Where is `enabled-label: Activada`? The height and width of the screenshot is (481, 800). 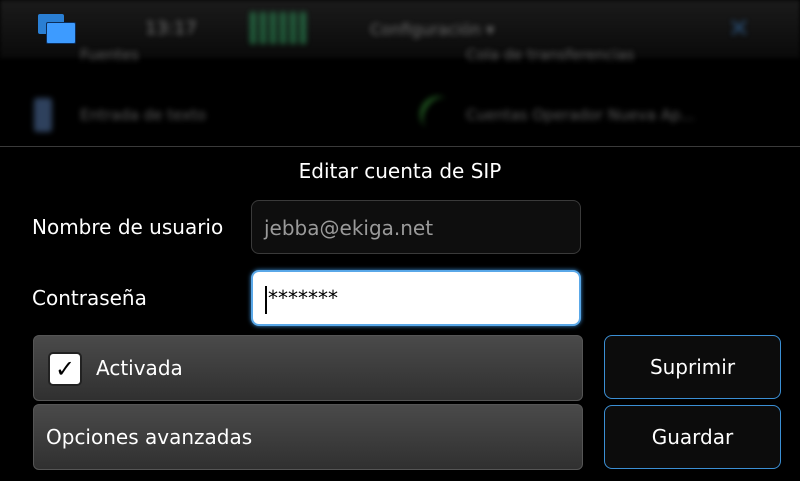
enabled-label: Activada is located at coordinates (139, 368).